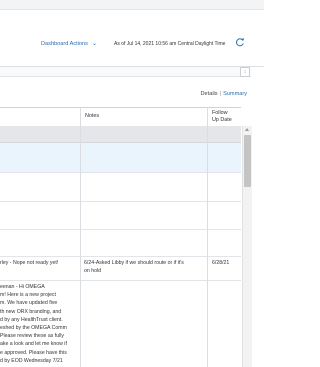 The width and height of the screenshot is (320, 367). Describe the element at coordinates (247, 246) in the screenshot. I see `vertical-scrollbar` at that location.